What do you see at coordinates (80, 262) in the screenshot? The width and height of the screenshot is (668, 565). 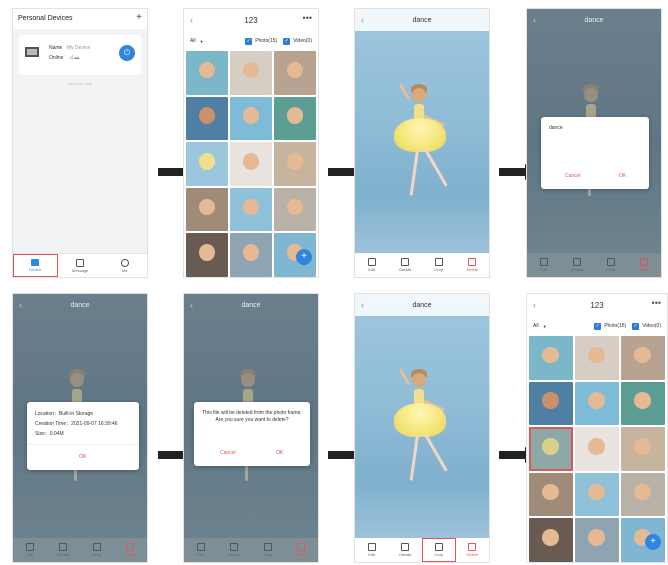 I see `message-icon` at bounding box center [80, 262].